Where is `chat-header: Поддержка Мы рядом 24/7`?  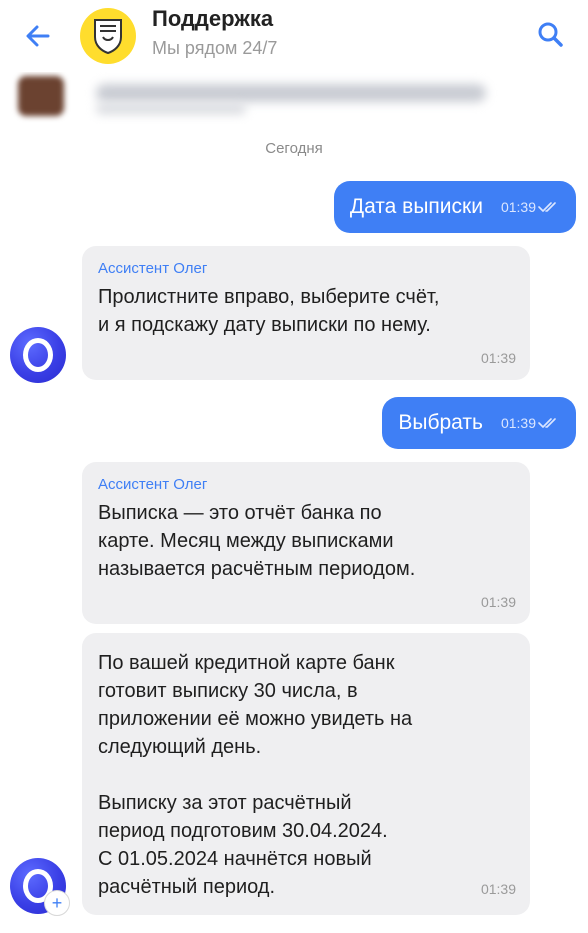 chat-header: Поддержка Мы рядом 24/7 is located at coordinates (294, 36).